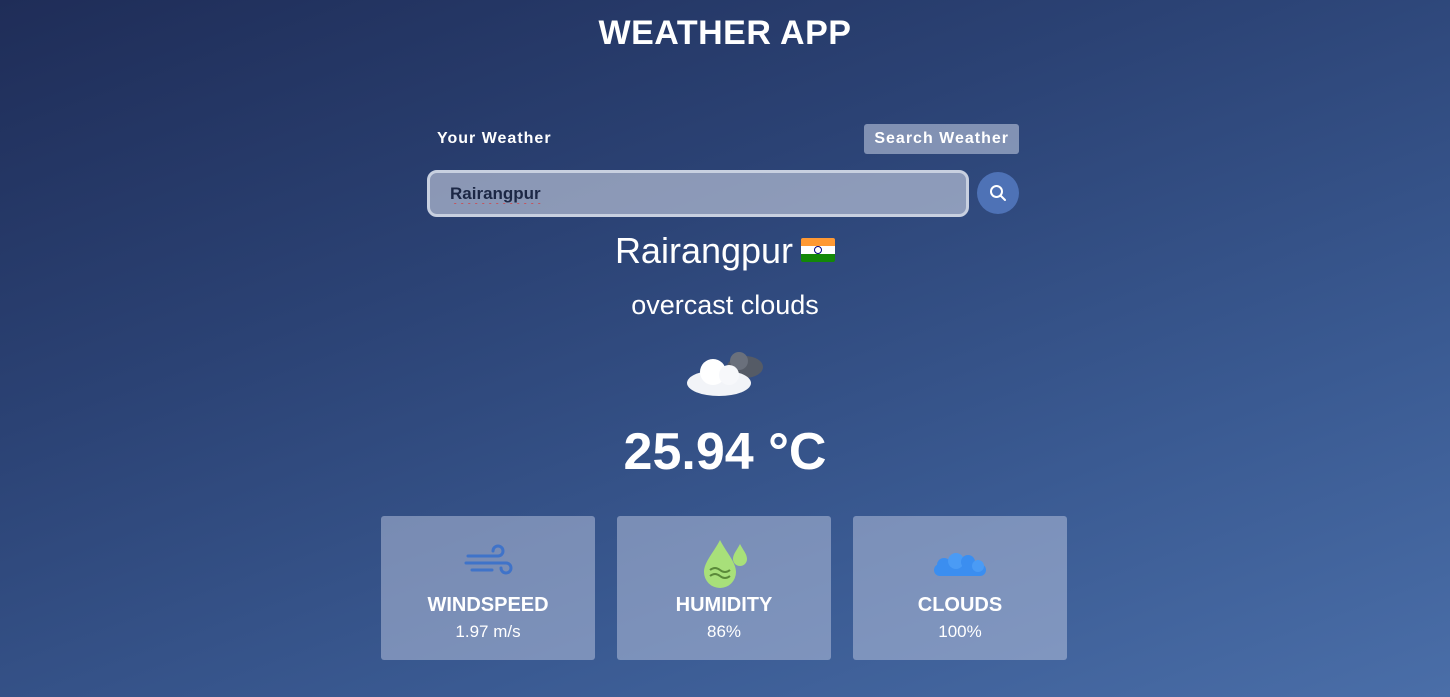 This screenshot has width=1450, height=697. What do you see at coordinates (724, 631) in the screenshot?
I see `humidity-value: 86%` at bounding box center [724, 631].